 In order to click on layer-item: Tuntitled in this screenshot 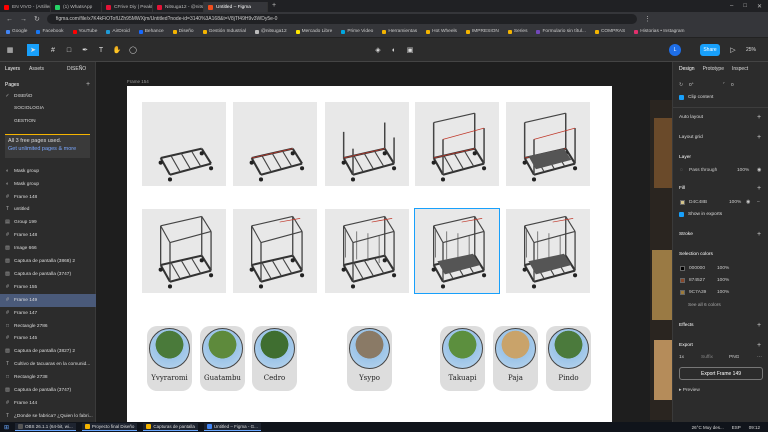, I will do `click(48, 210)`.